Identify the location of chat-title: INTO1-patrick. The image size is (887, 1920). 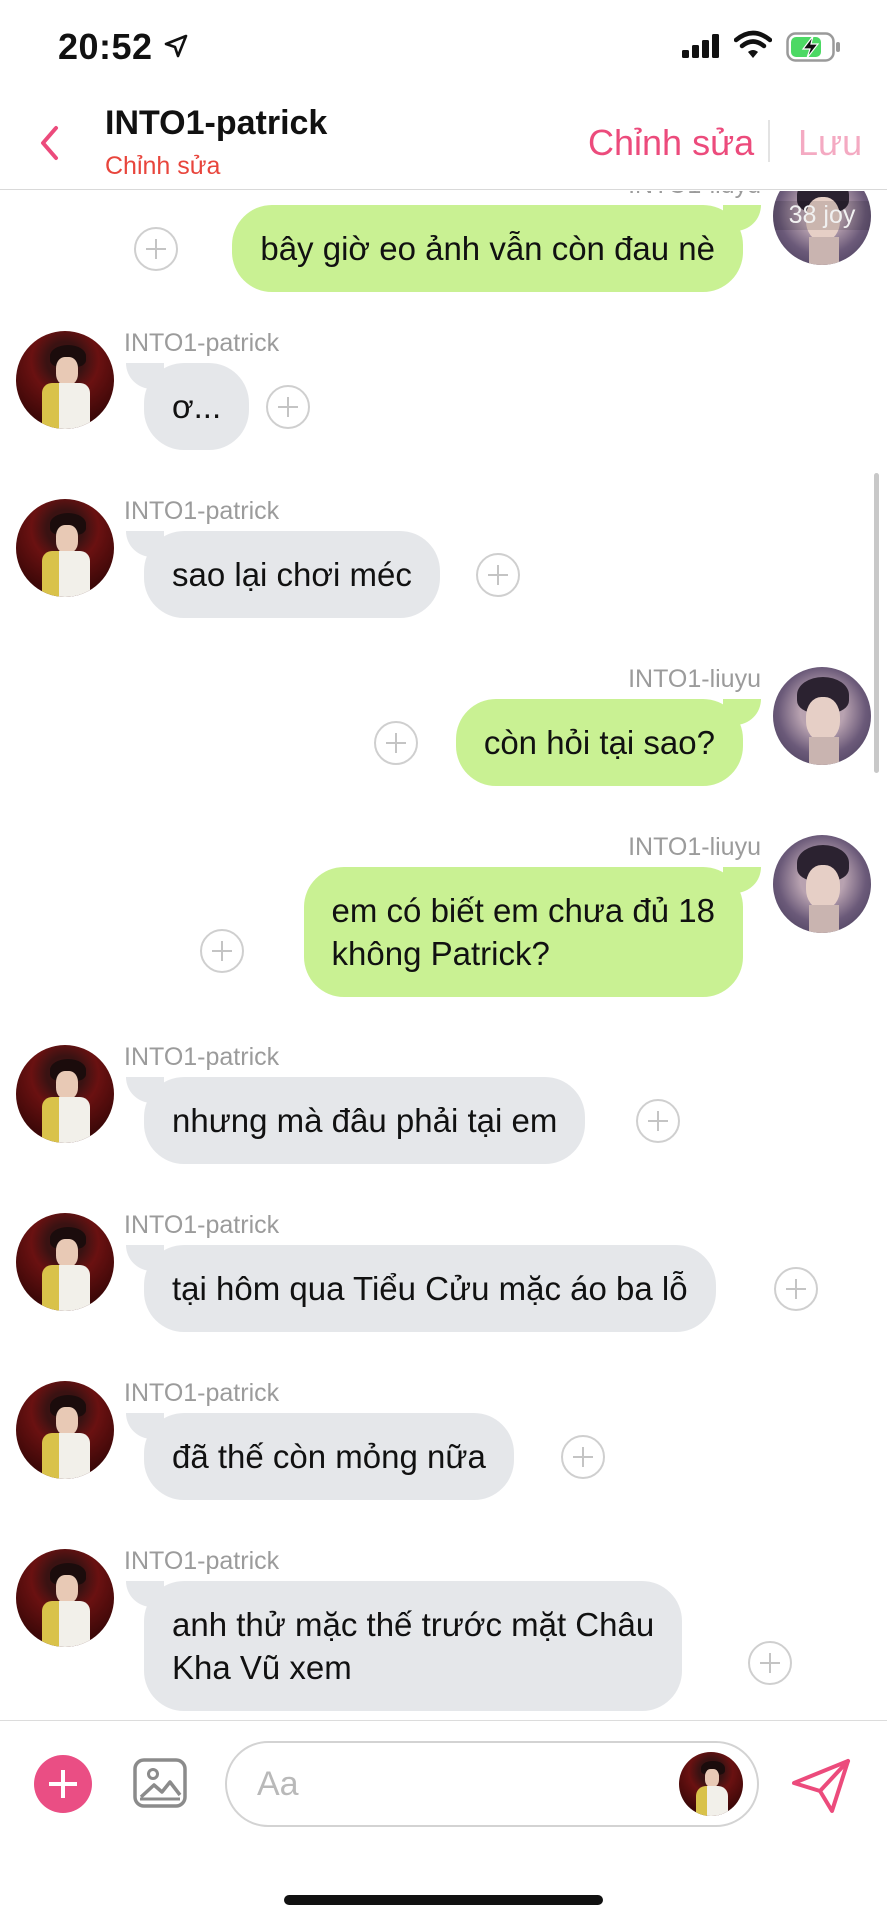
(216, 123).